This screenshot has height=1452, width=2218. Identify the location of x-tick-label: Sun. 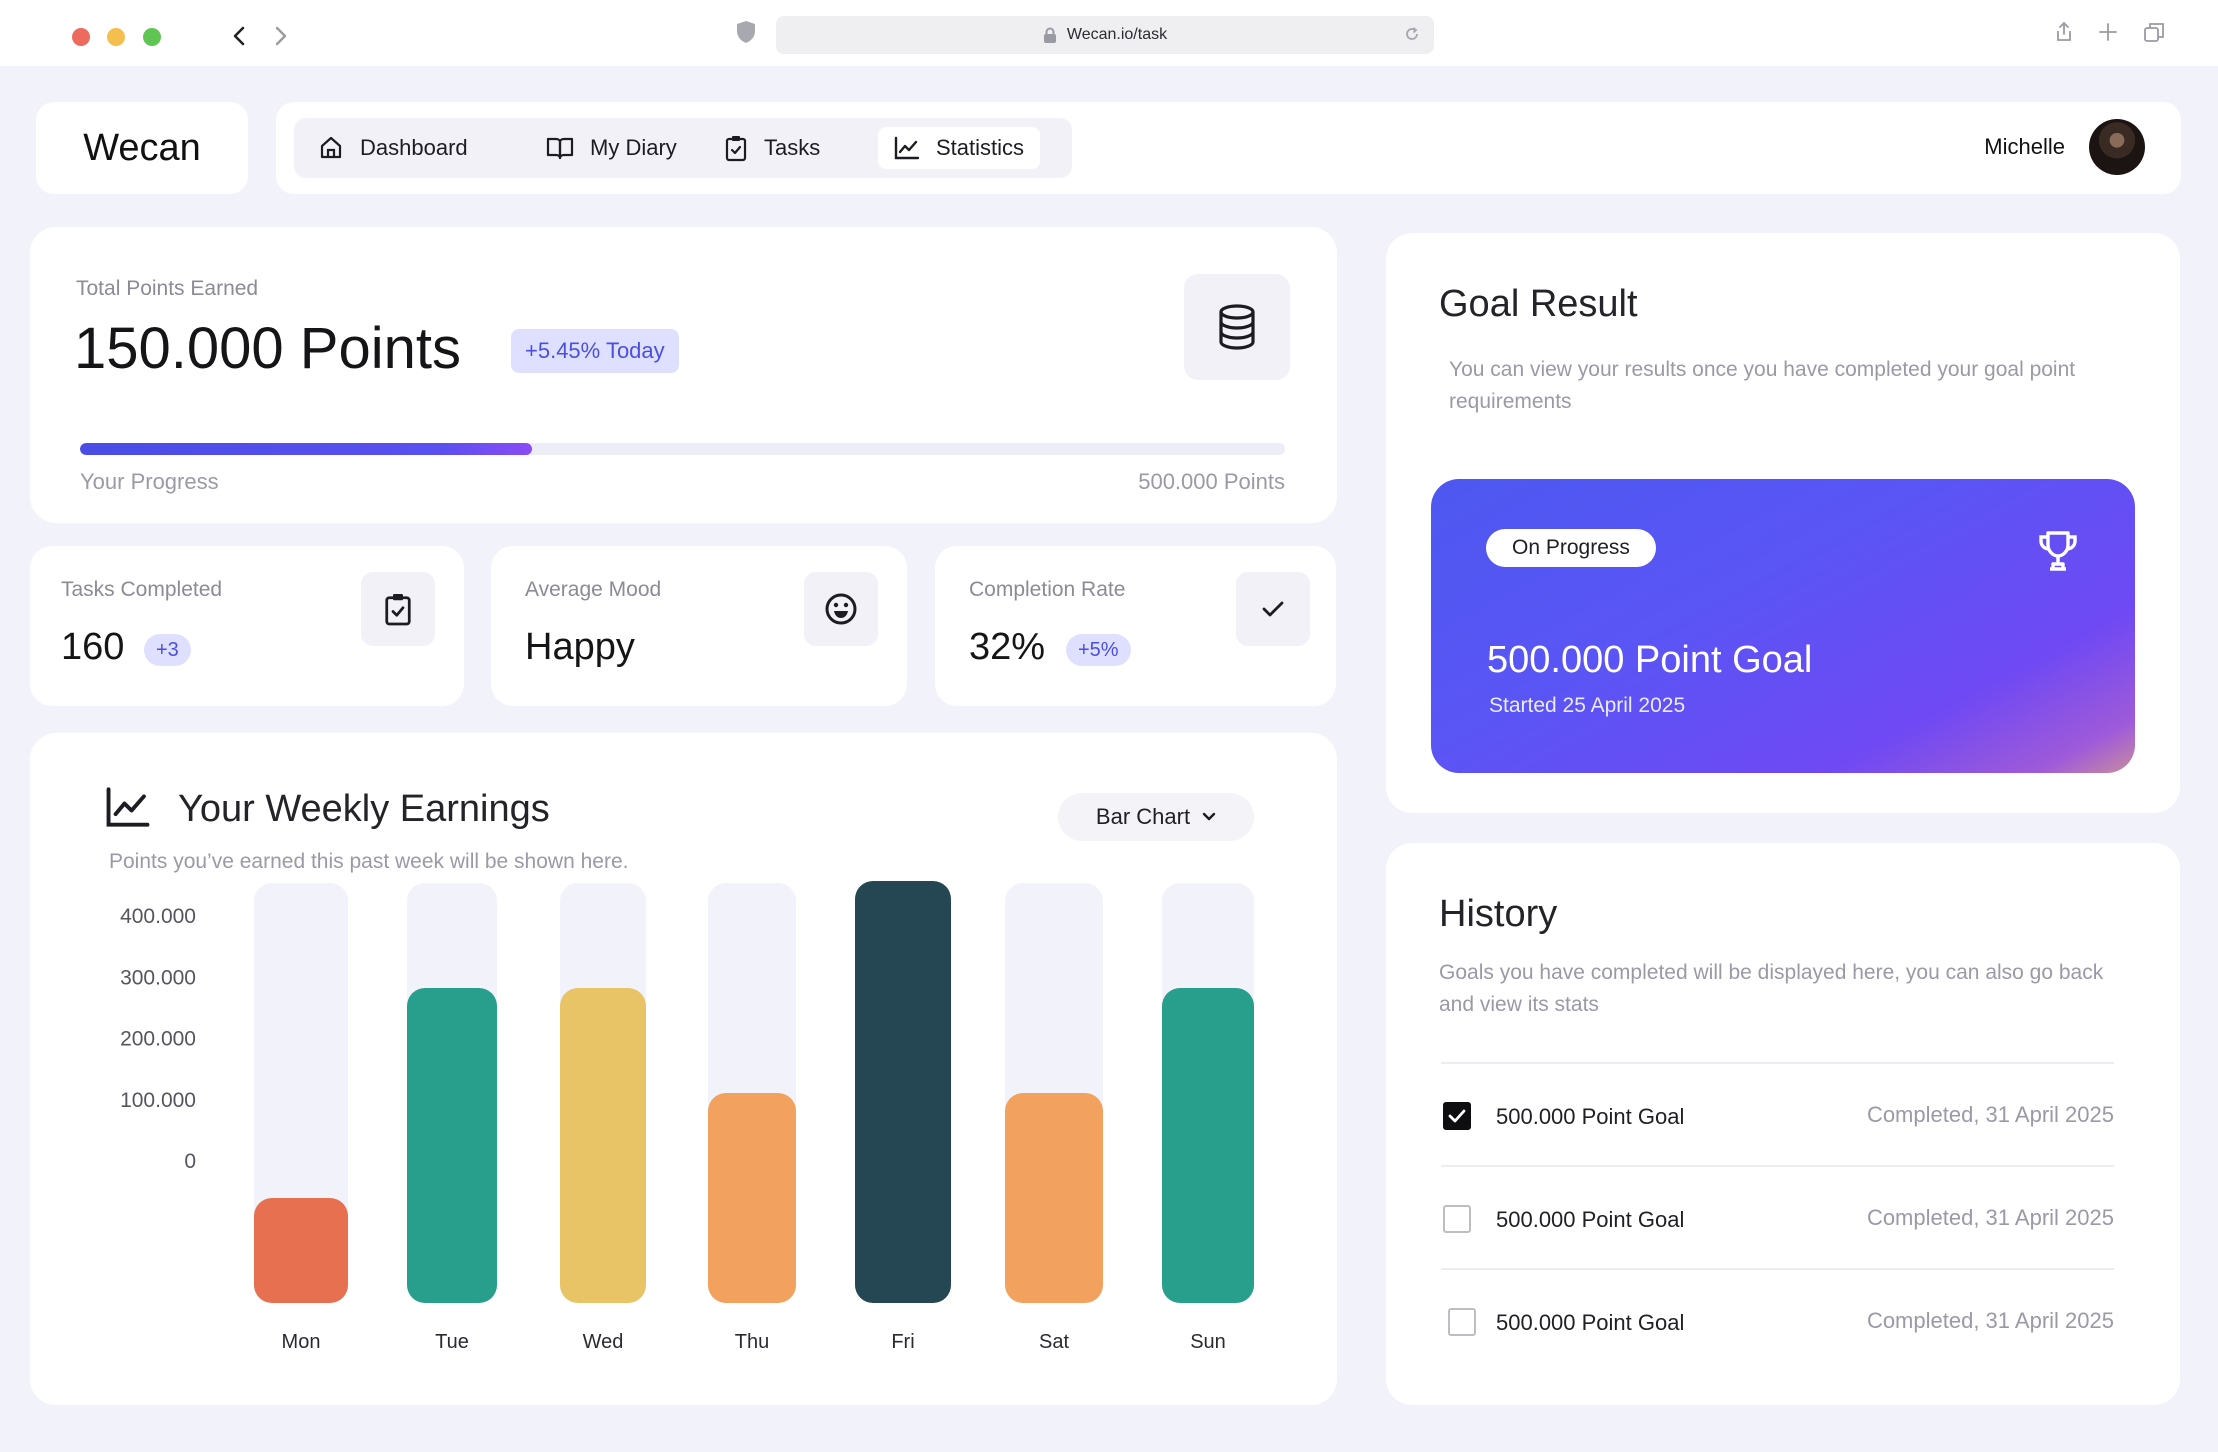
(1208, 1342).